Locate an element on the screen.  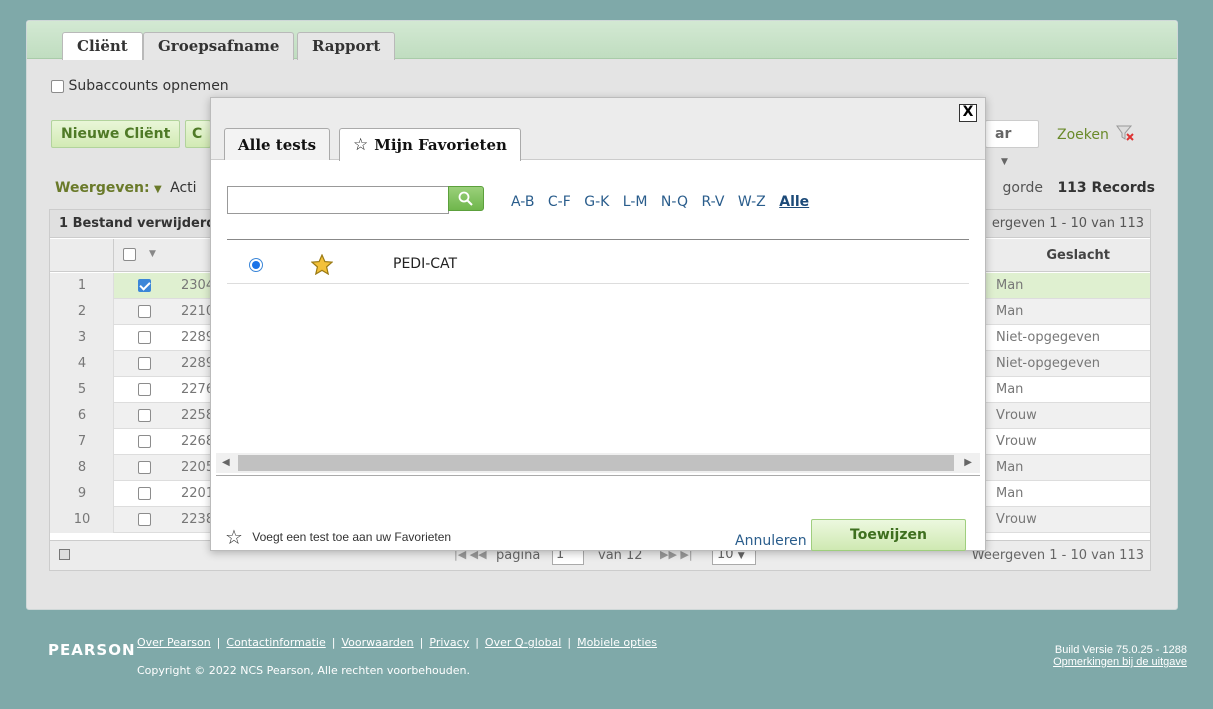
dialog-tab-bar: X Alle tests ☆ Mijn Favorieten is located at coordinates (598, 129).